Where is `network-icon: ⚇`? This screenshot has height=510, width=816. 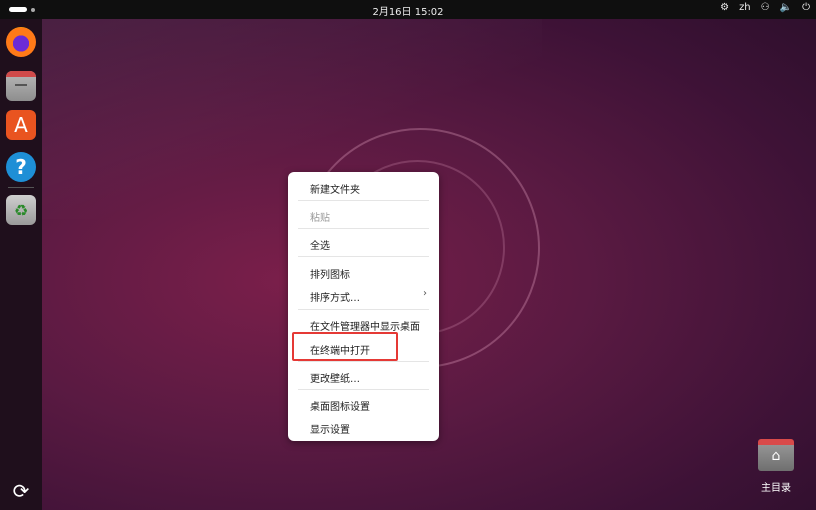 network-icon: ⚇ is located at coordinates (765, 7).